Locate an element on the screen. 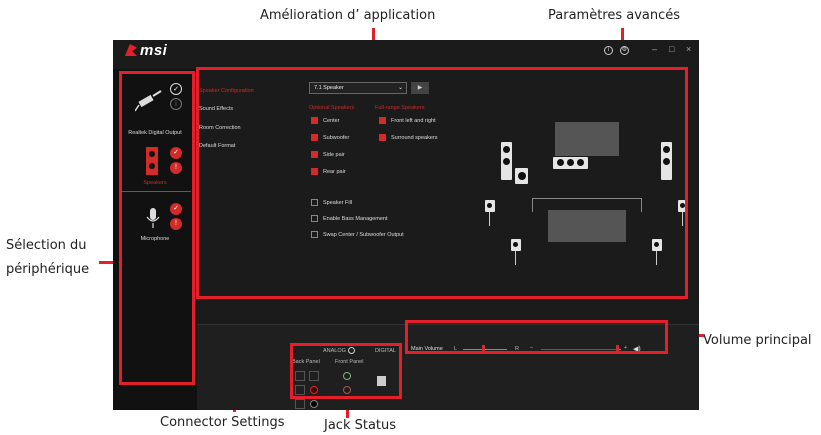 This screenshot has height=435, width=821. balance-knob is located at coordinates (483, 349).